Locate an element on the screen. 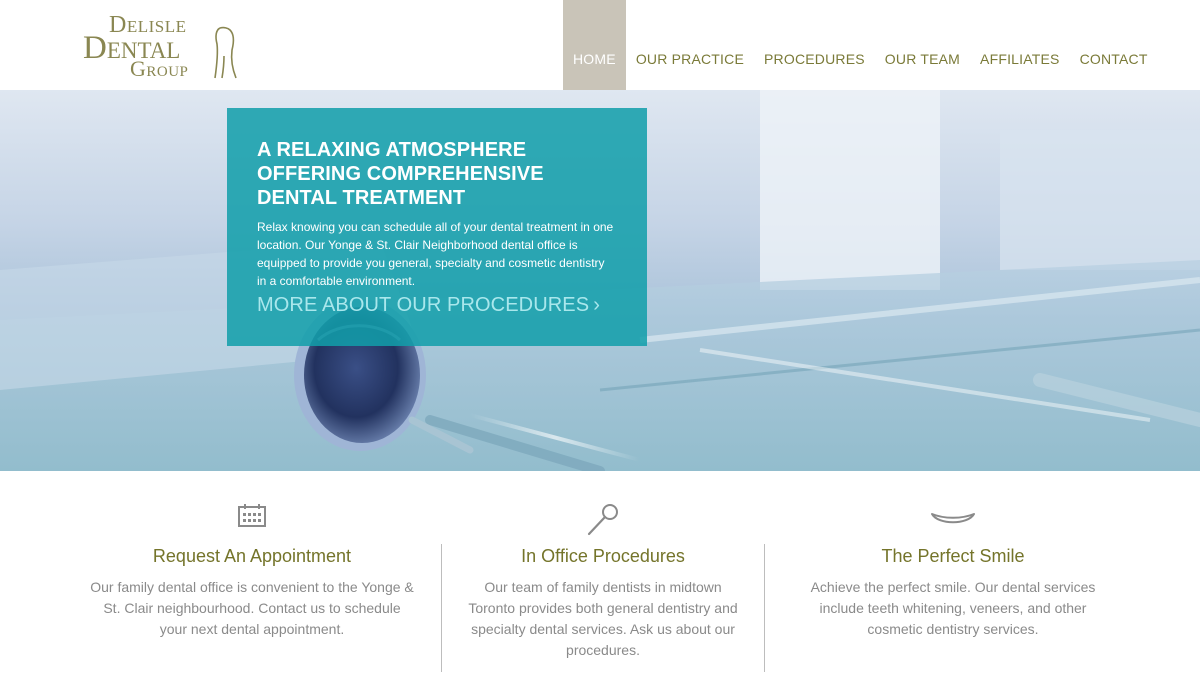 The width and height of the screenshot is (1200, 700). nav-affiliates: AFFILIATES is located at coordinates (1020, 45).